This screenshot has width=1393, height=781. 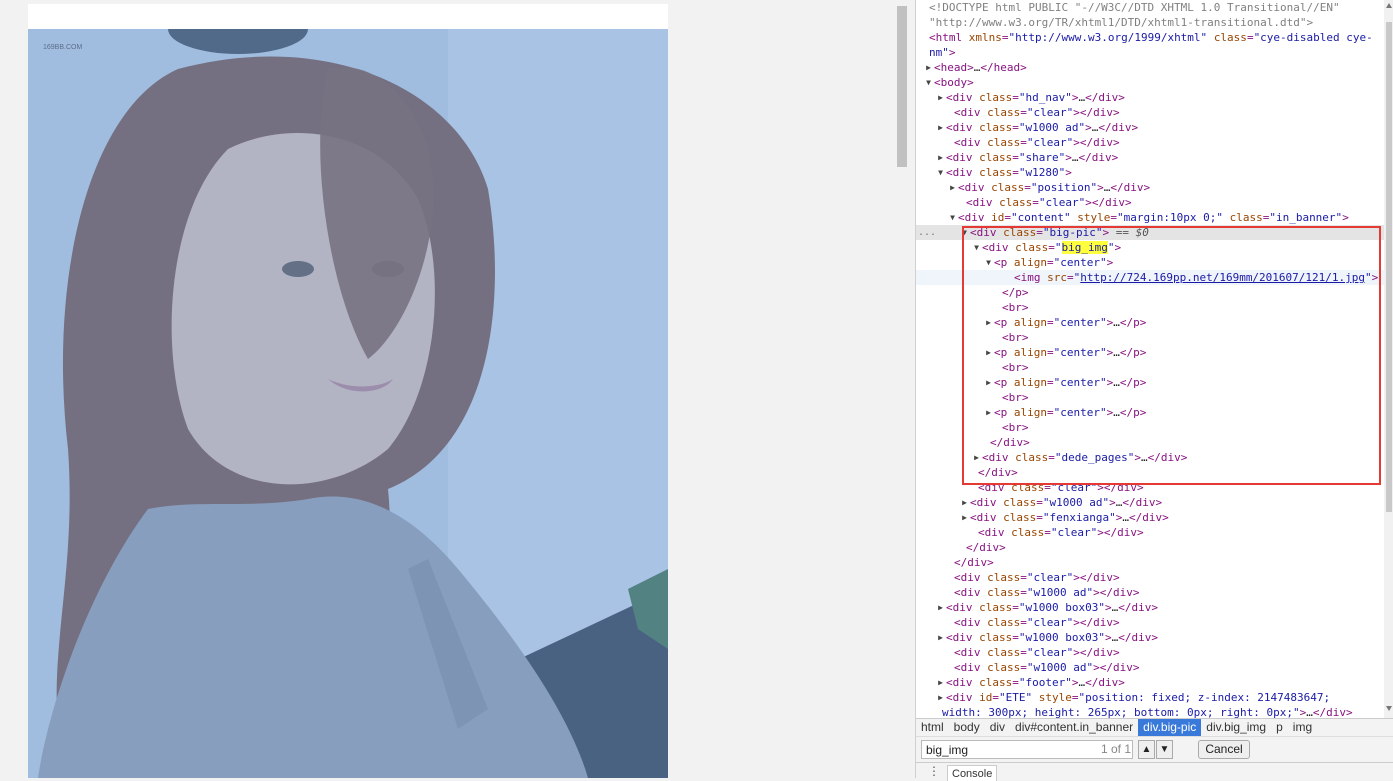 What do you see at coordinates (1389, 267) in the screenshot?
I see `elements-scrollbar-thumb` at bounding box center [1389, 267].